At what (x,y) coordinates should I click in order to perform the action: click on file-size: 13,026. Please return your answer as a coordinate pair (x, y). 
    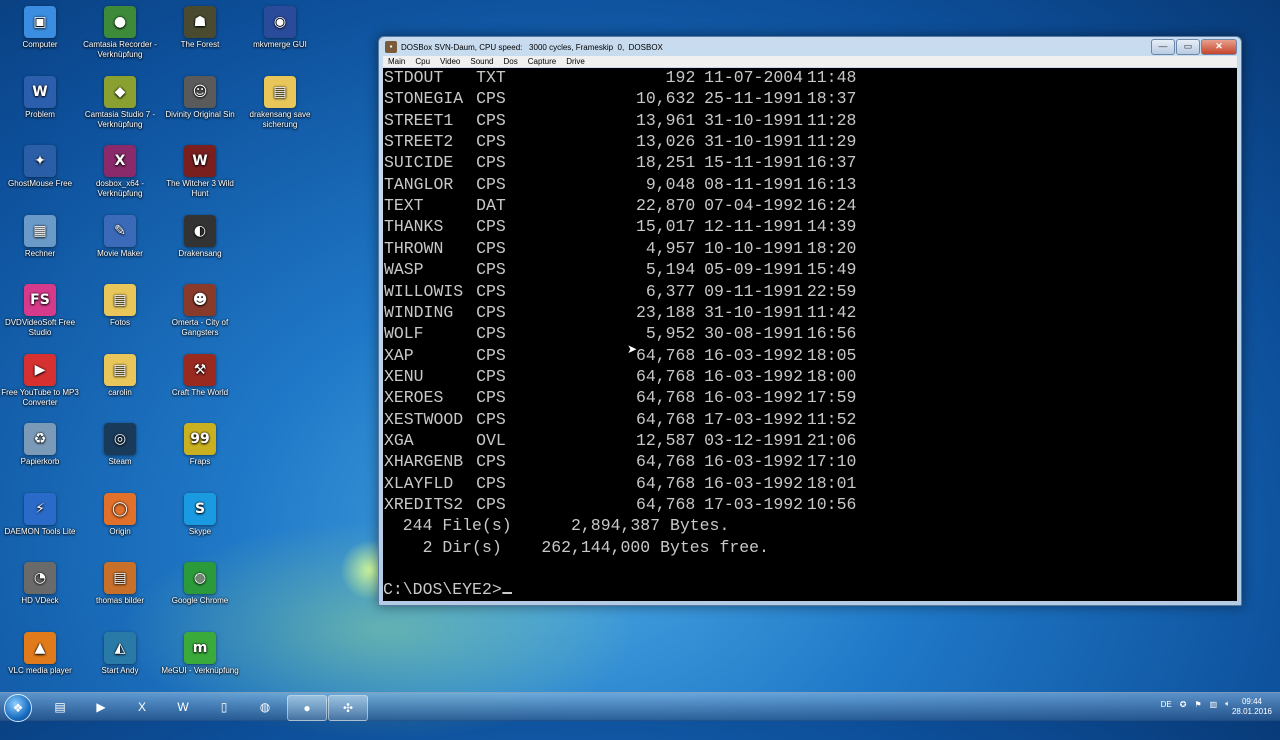
    Looking at the image, I should click on (665, 143).